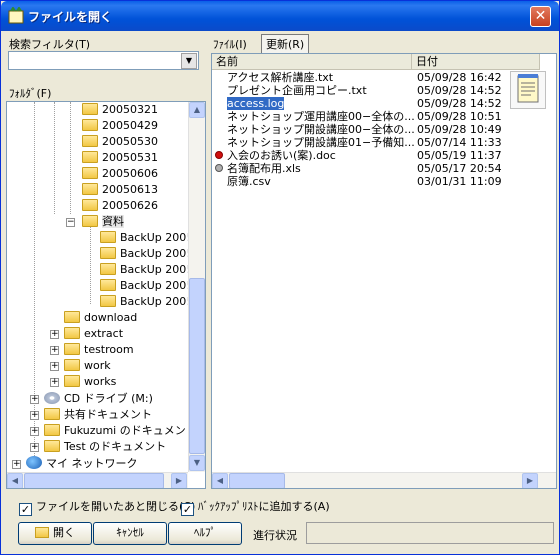 This screenshot has width=560, height=555. Describe the element at coordinates (70, 17) in the screenshot. I see `window-title: ファイルを開く` at that location.